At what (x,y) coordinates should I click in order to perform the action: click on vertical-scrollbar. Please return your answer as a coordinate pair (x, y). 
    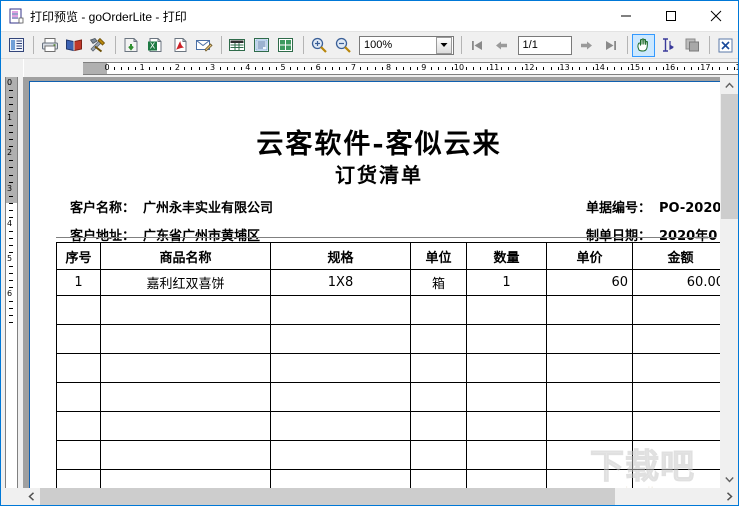
    Looking at the image, I should click on (729, 282).